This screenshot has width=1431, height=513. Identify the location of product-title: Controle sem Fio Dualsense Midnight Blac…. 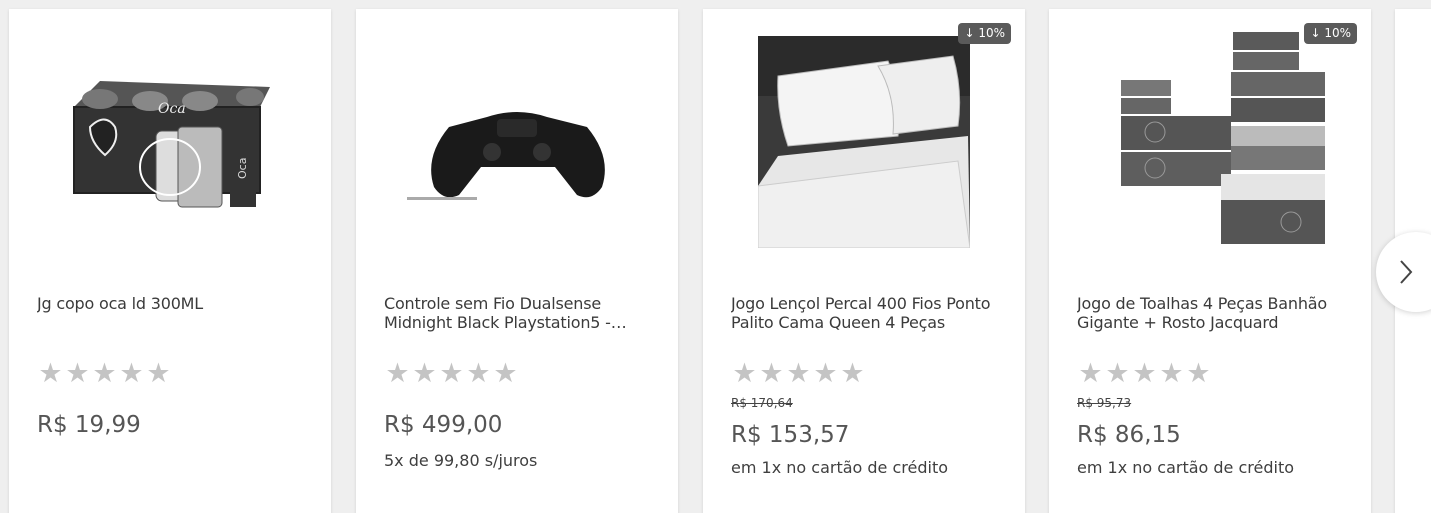
(518, 313).